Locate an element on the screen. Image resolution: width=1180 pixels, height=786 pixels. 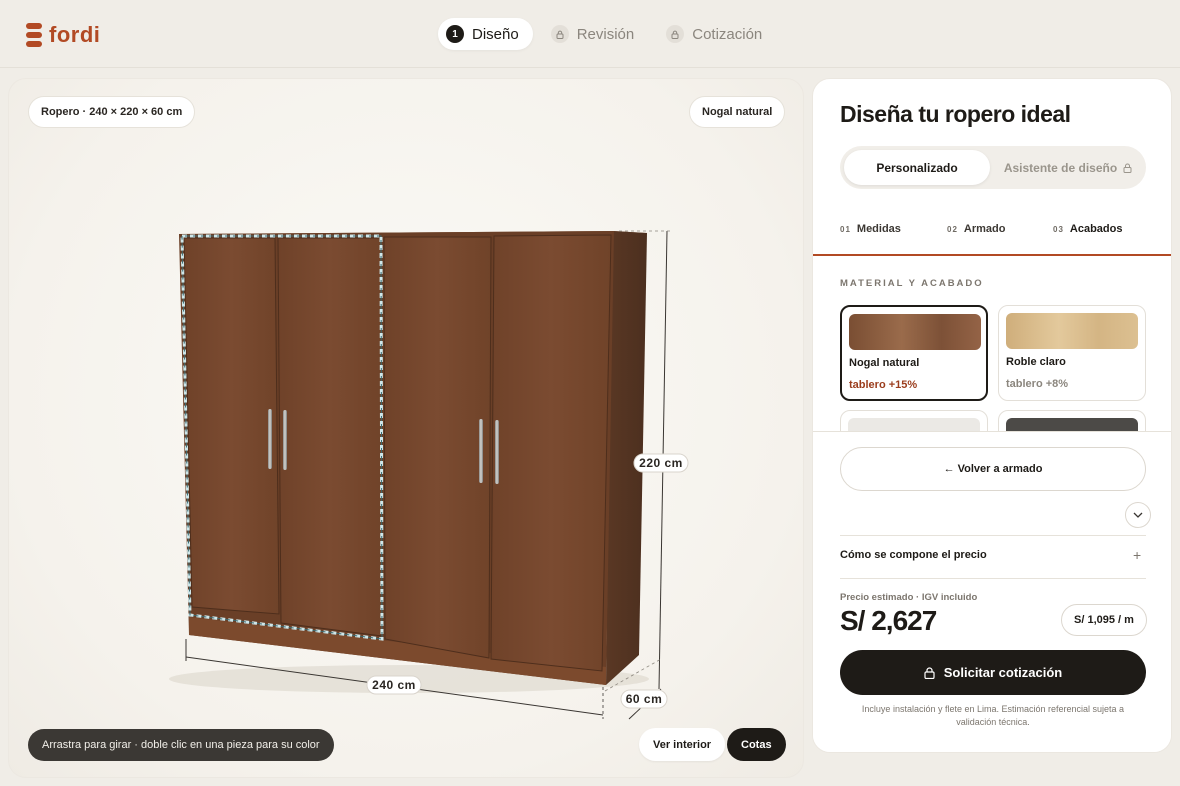
tab-number: 02 is located at coordinates (952, 229).